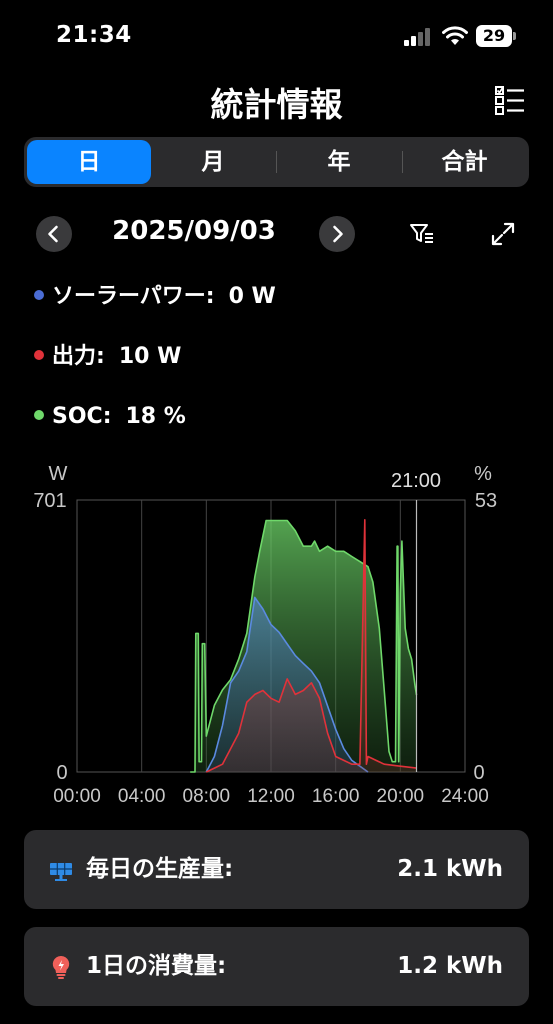 Image resolution: width=553 pixels, height=1024 pixels. I want to click on legend-output: 出力: 10 W, so click(107, 357).